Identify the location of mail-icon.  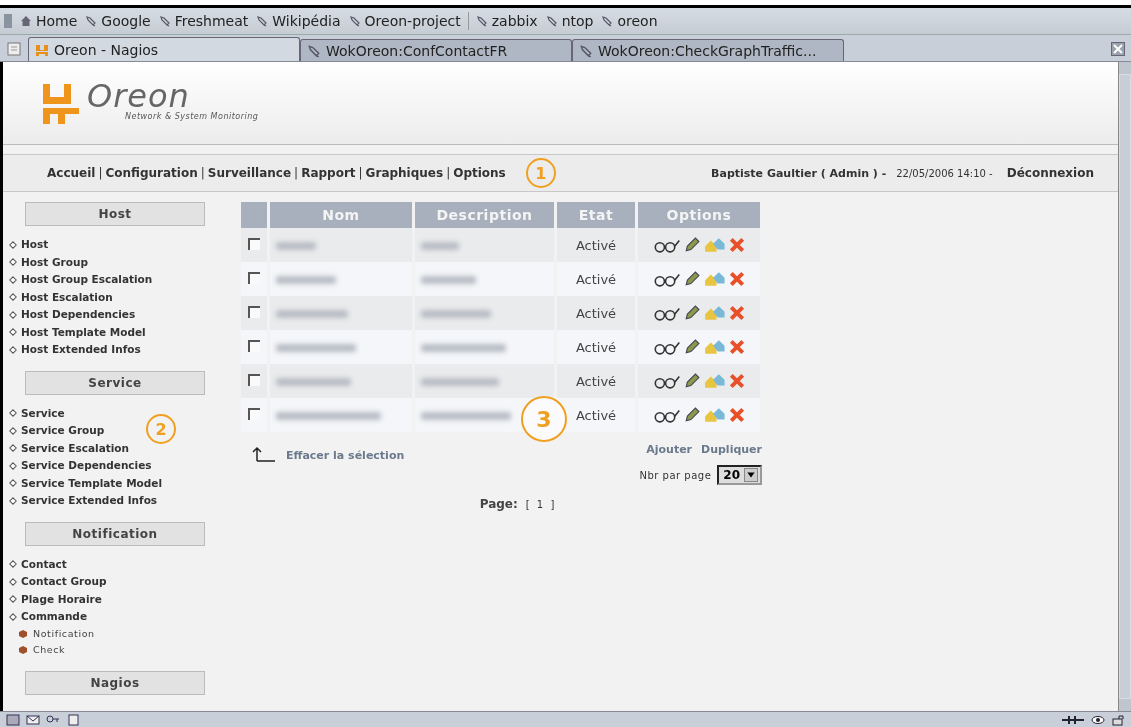
(33, 719).